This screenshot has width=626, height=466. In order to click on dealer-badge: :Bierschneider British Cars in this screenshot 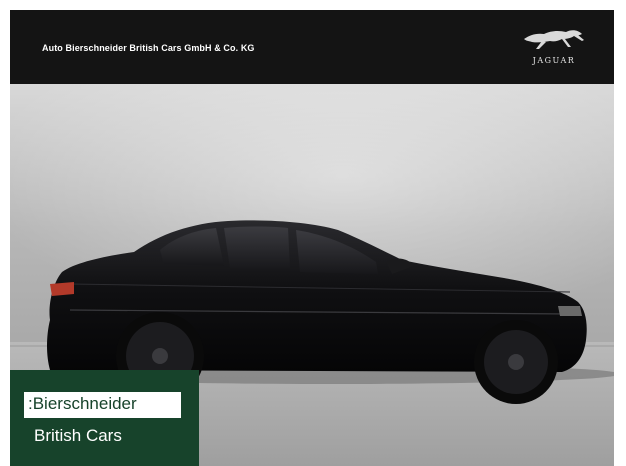, I will do `click(104, 418)`.